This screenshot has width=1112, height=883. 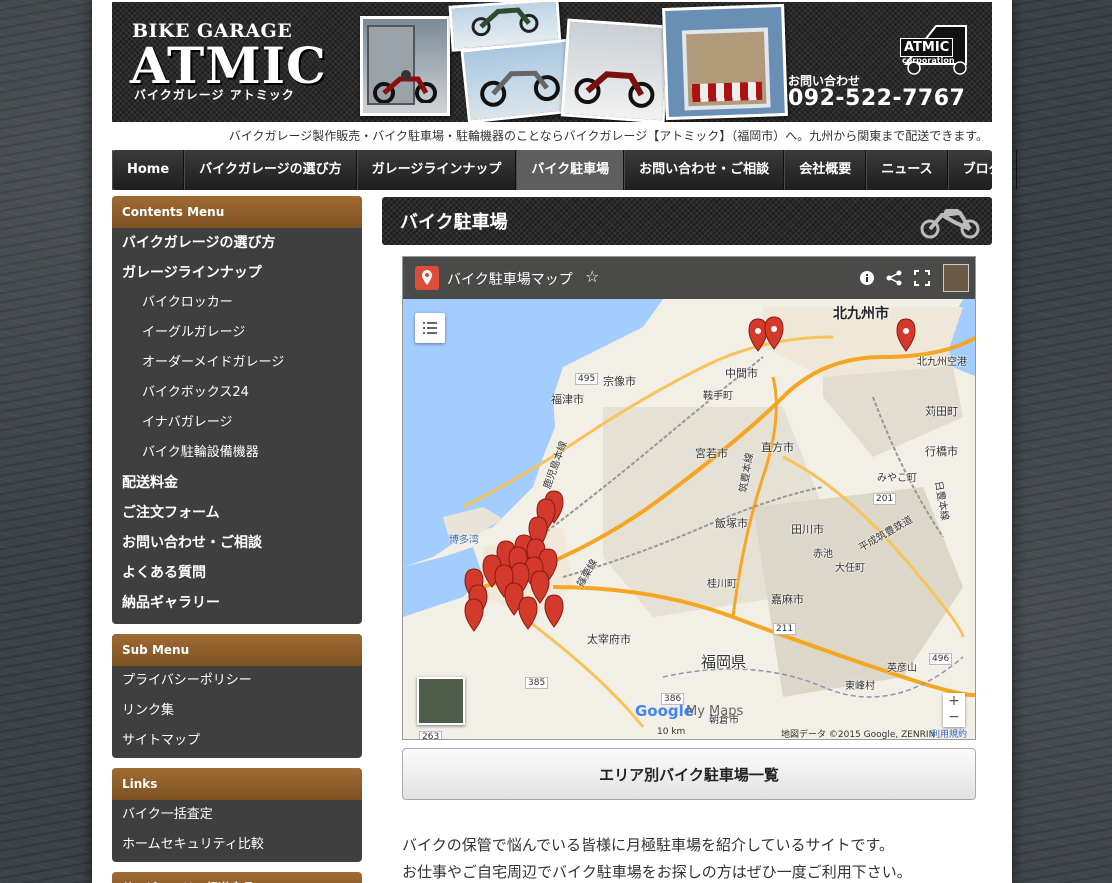 I want to click on fullscreen-icon, so click(x=922, y=278).